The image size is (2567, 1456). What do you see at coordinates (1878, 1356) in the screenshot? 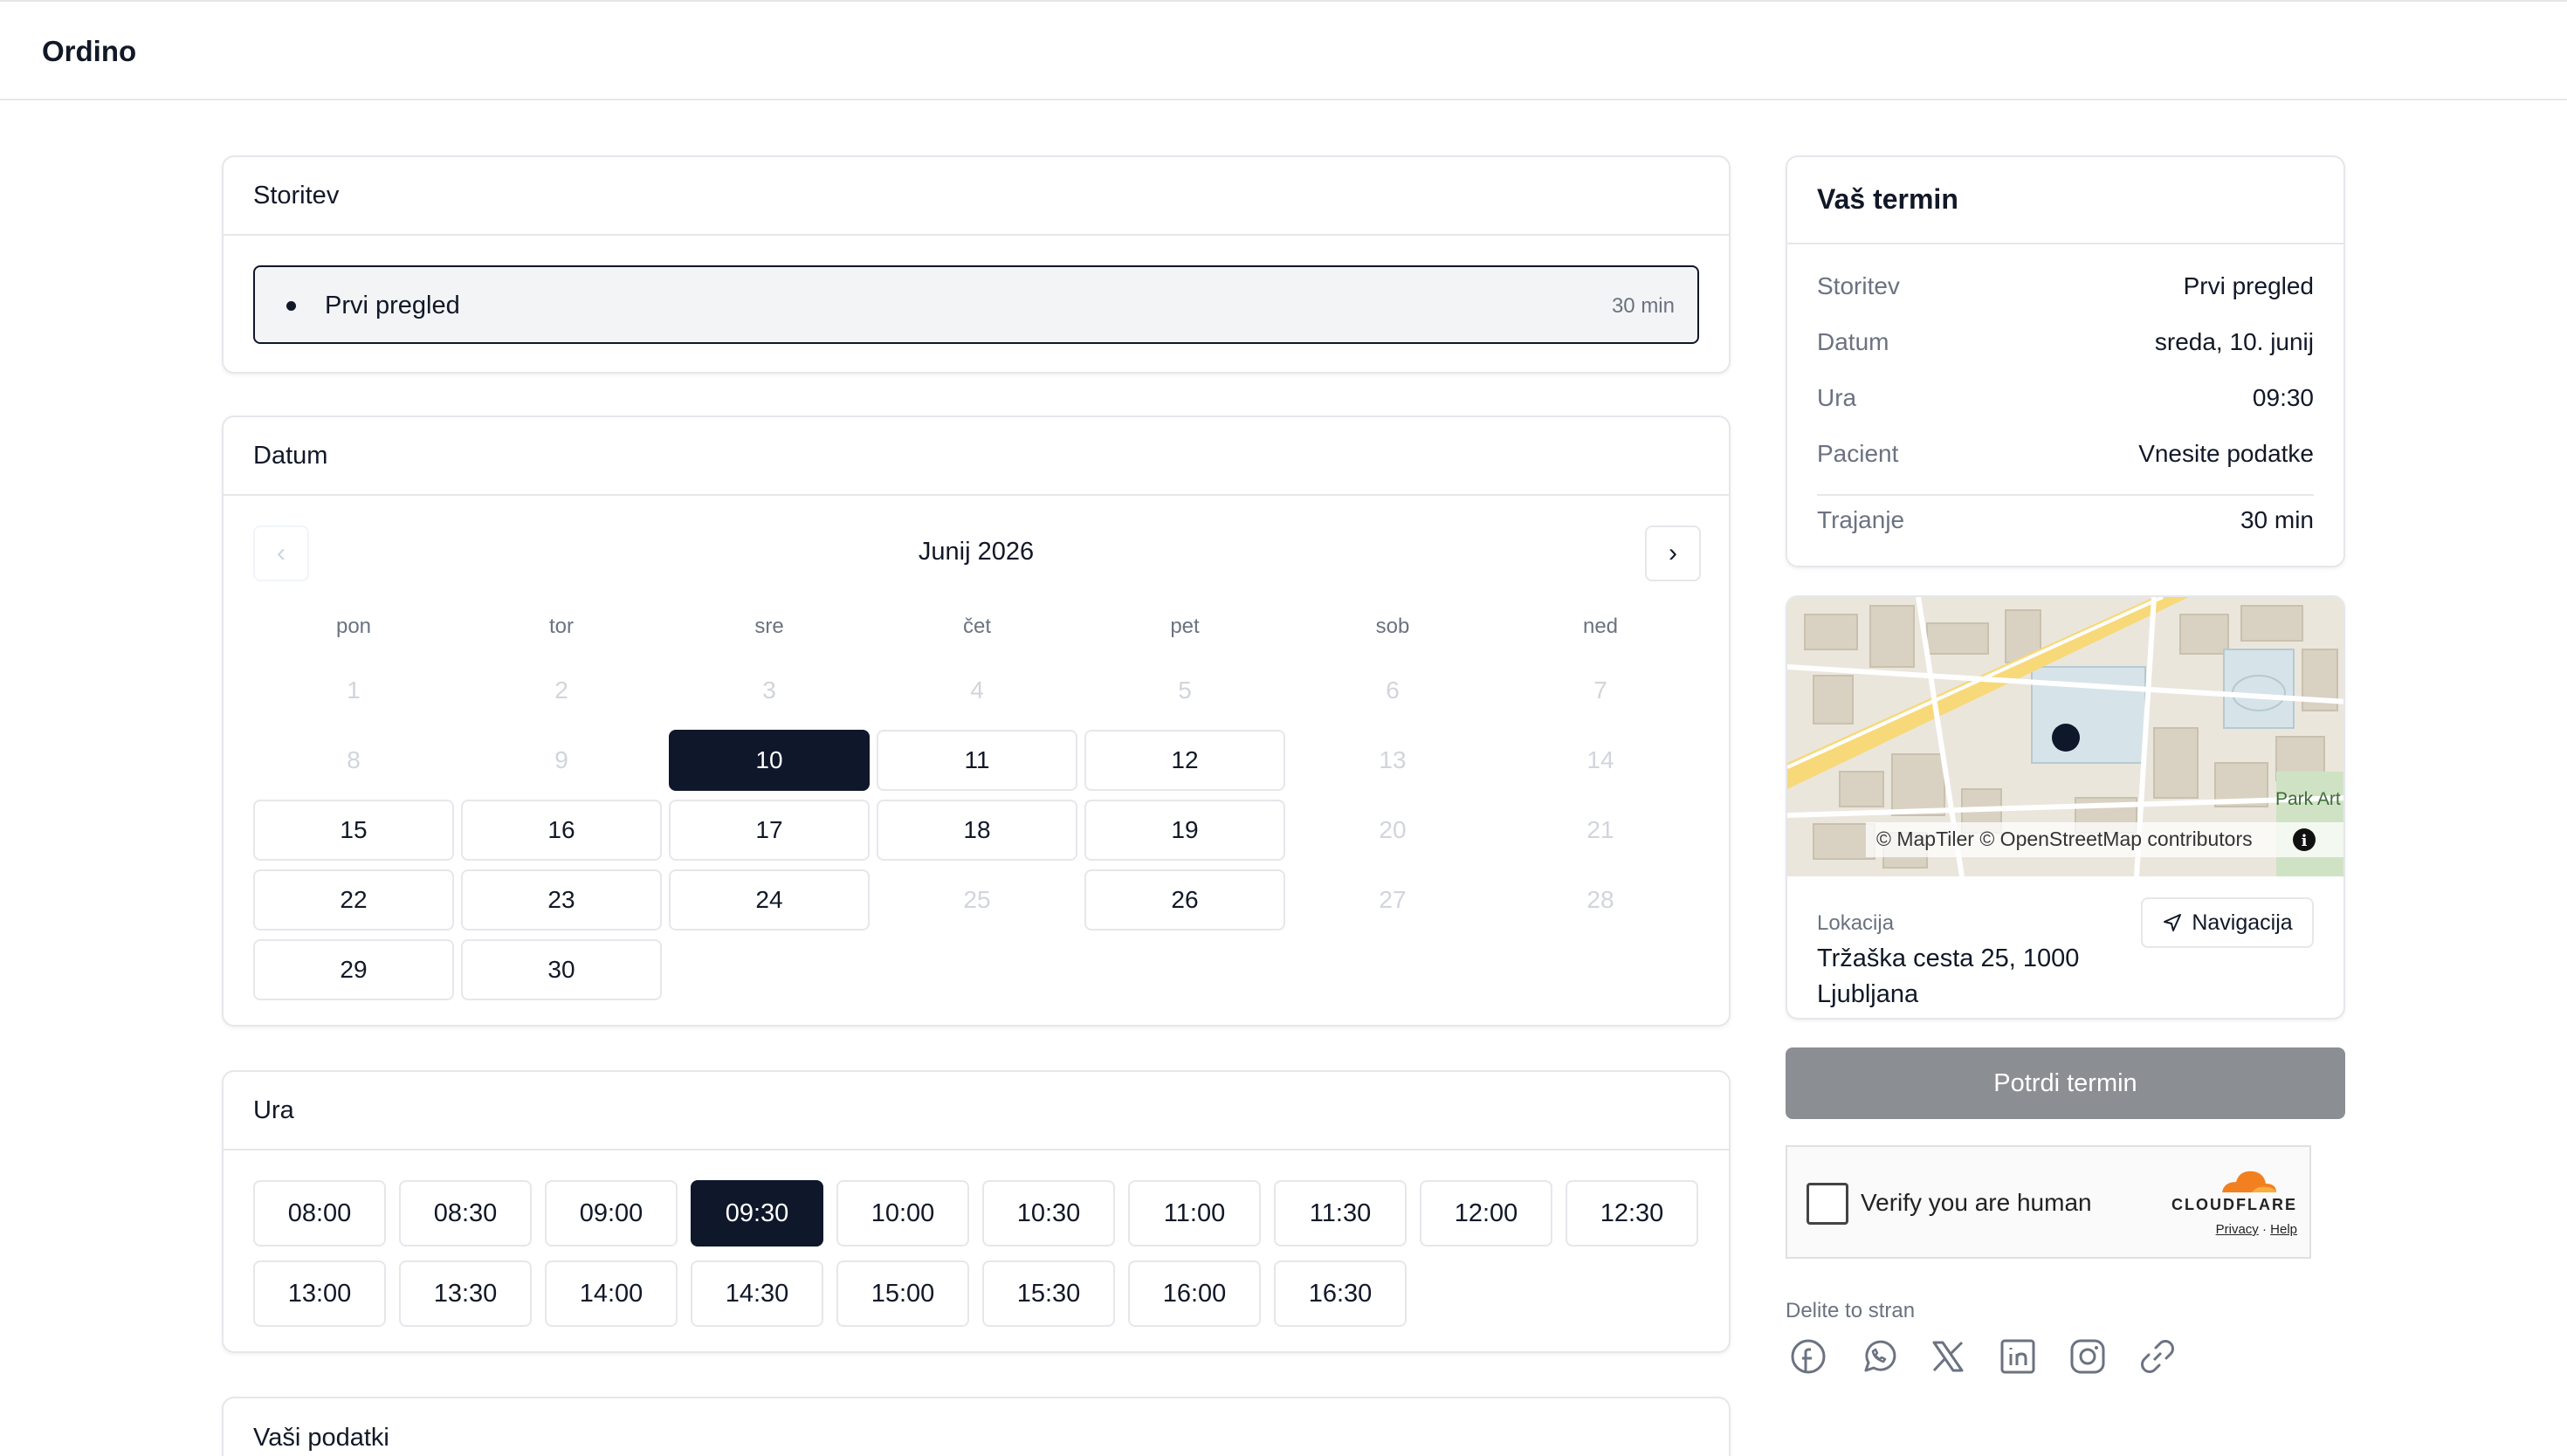
I see `whatsapp-icon` at bounding box center [1878, 1356].